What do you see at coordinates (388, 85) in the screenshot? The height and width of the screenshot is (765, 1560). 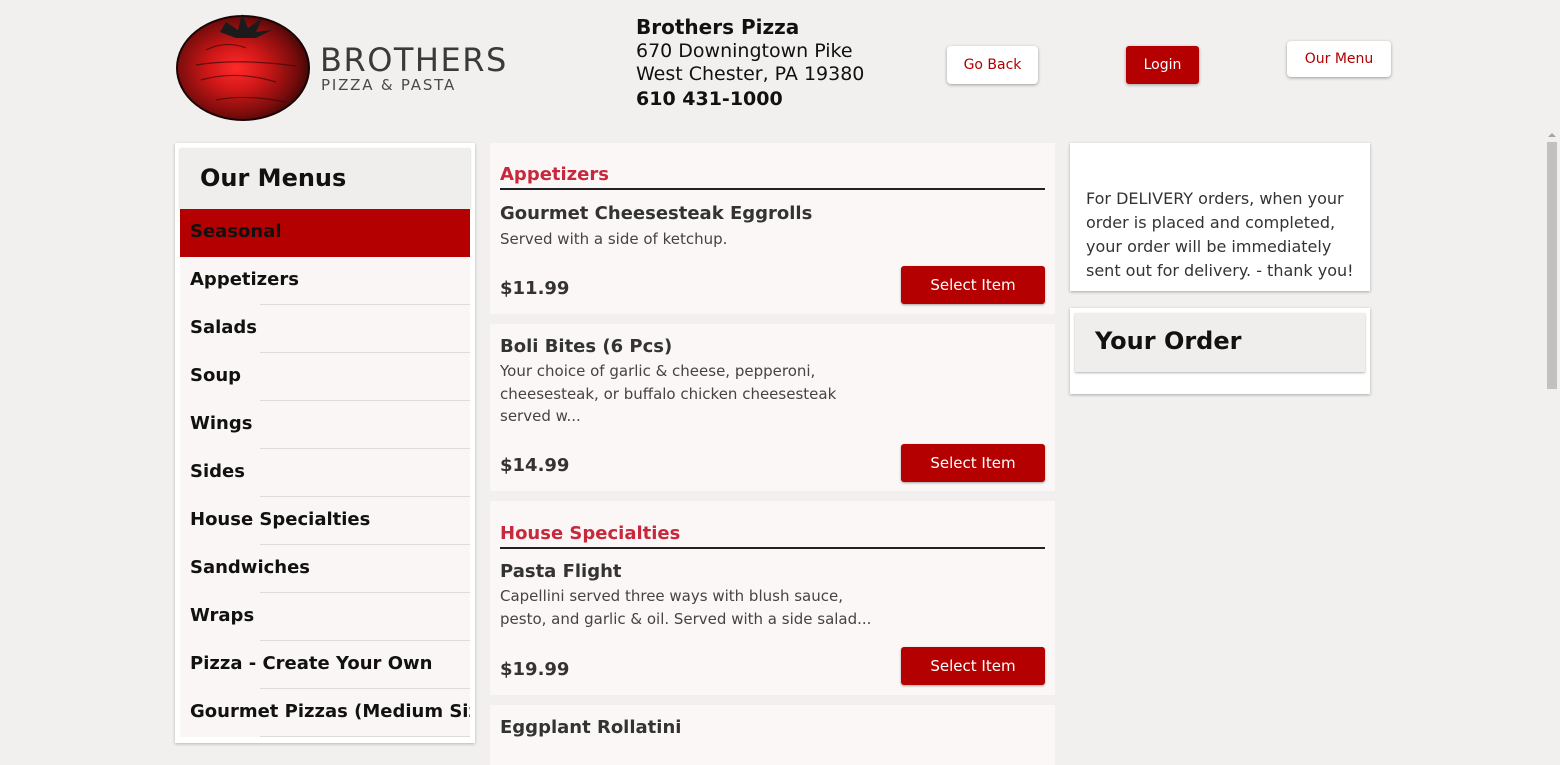 I see `logo-text-pizza-pasta: PIZZA & PASTA` at bounding box center [388, 85].